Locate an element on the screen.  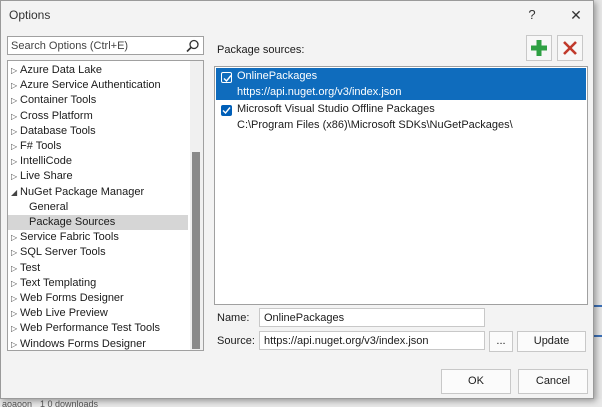
source-label: Source: is located at coordinates (236, 341).